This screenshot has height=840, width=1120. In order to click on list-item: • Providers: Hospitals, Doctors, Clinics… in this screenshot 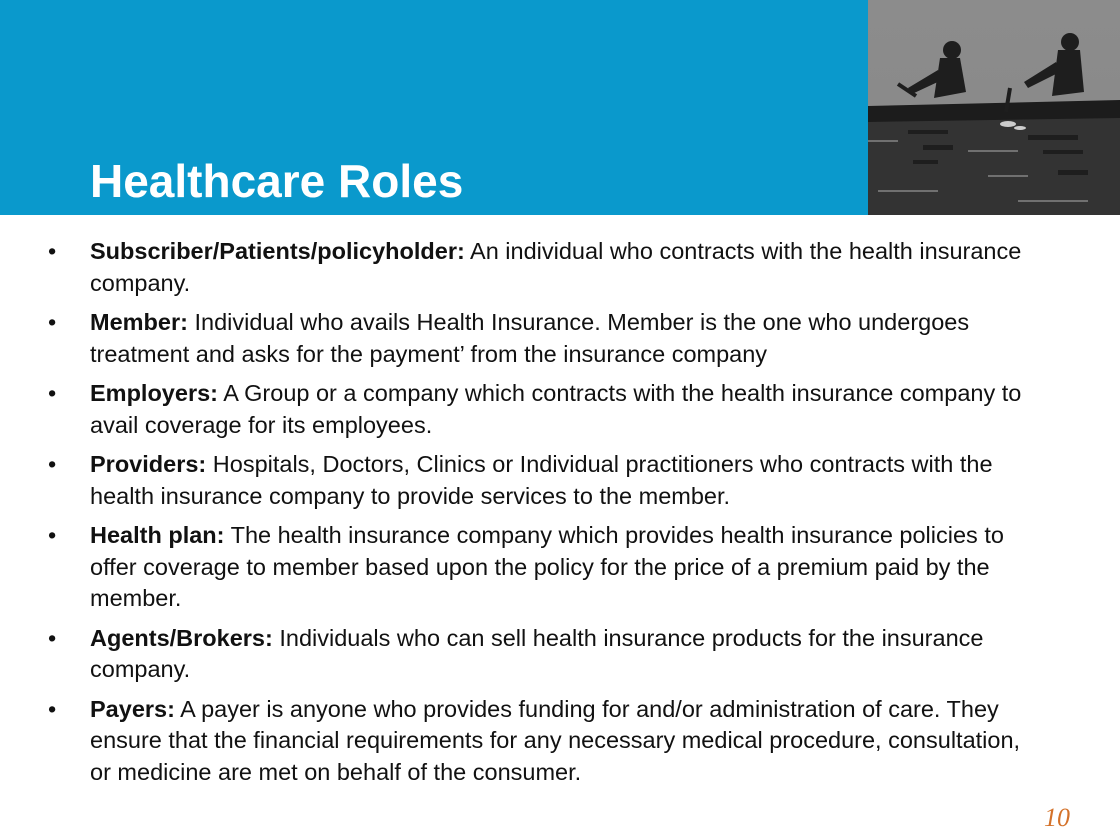, I will do `click(538, 480)`.